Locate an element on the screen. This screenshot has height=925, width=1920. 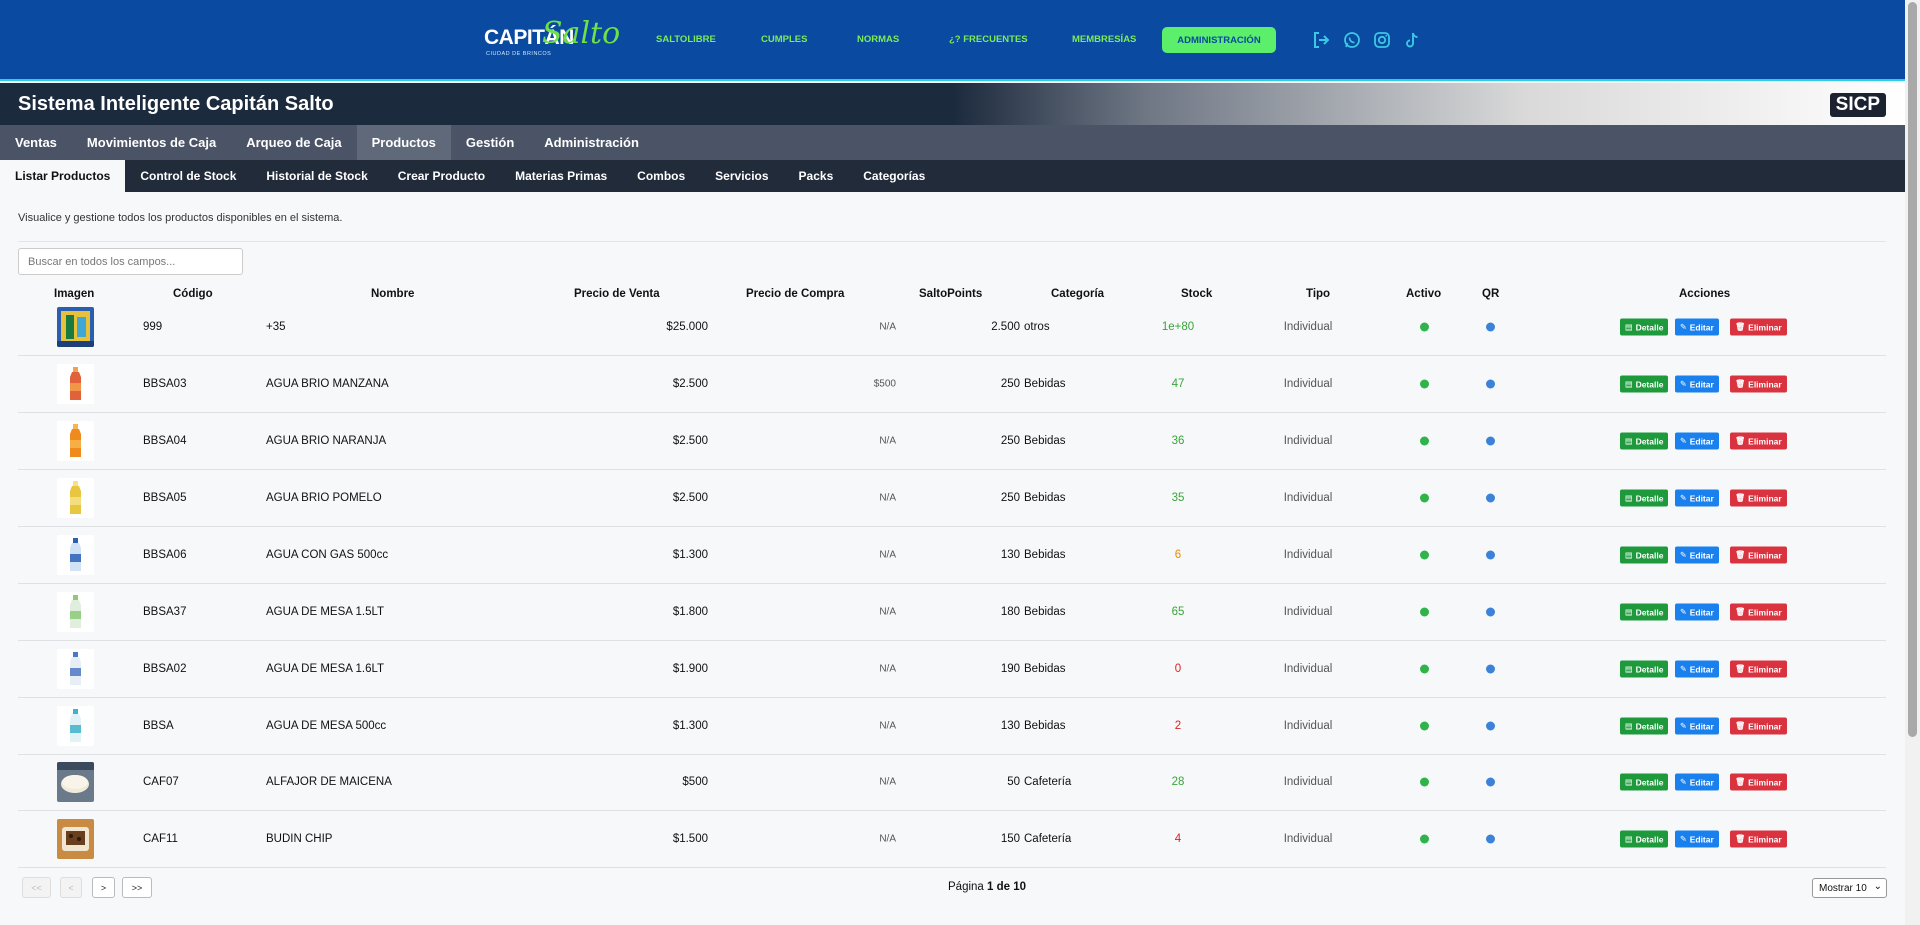
topnav-cumples: CUMPLES is located at coordinates (784, 39).